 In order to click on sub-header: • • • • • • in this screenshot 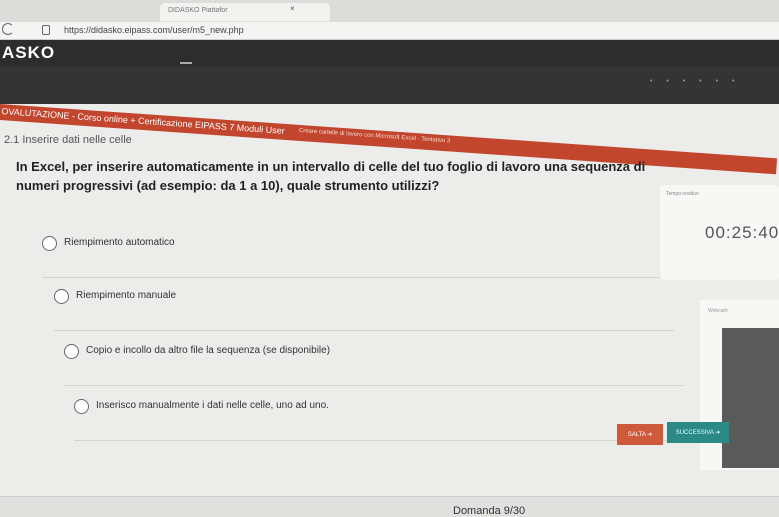, I will do `click(389, 85)`.